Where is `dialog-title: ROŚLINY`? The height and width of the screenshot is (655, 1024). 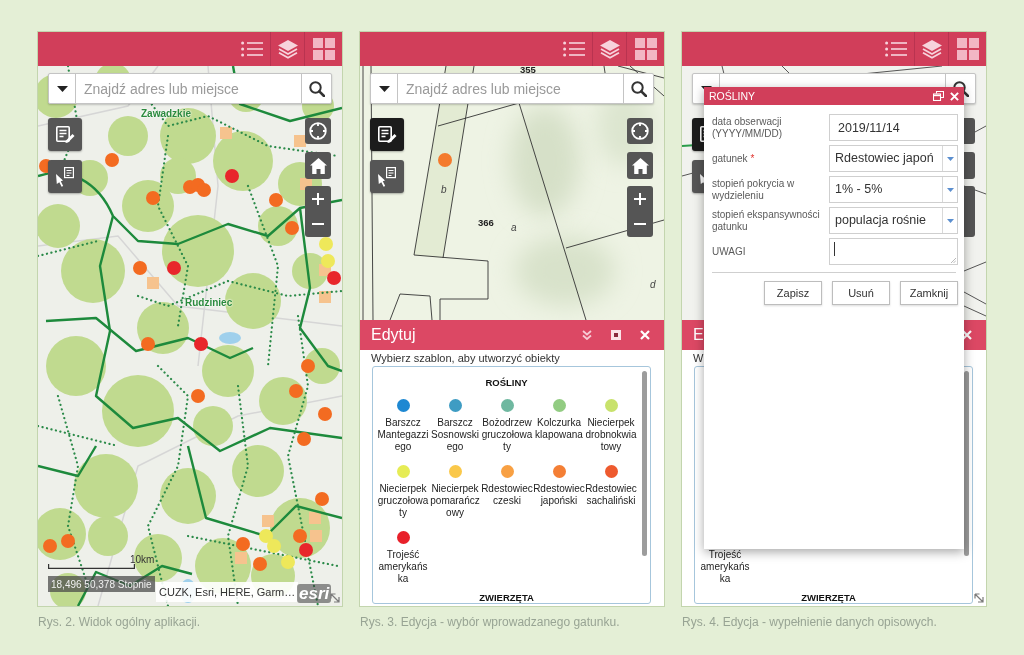 dialog-title: ROŚLINY is located at coordinates (732, 96).